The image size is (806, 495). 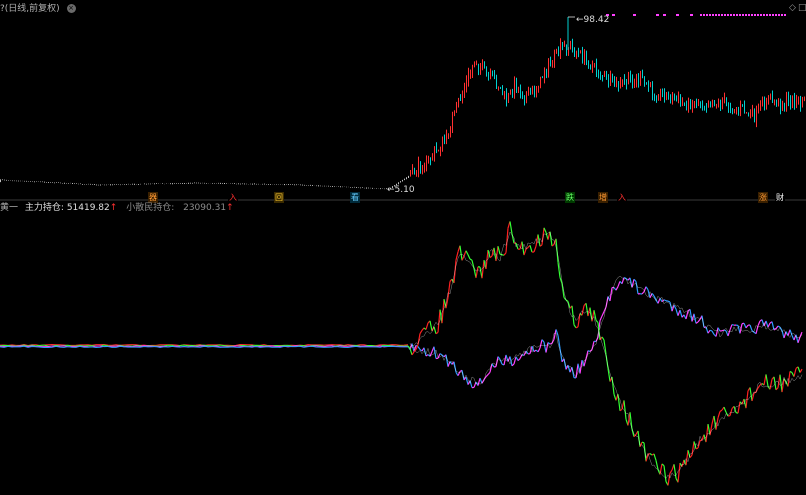 What do you see at coordinates (44, 208) in the screenshot?
I see `main-force-label: 主力持仓:` at bounding box center [44, 208].